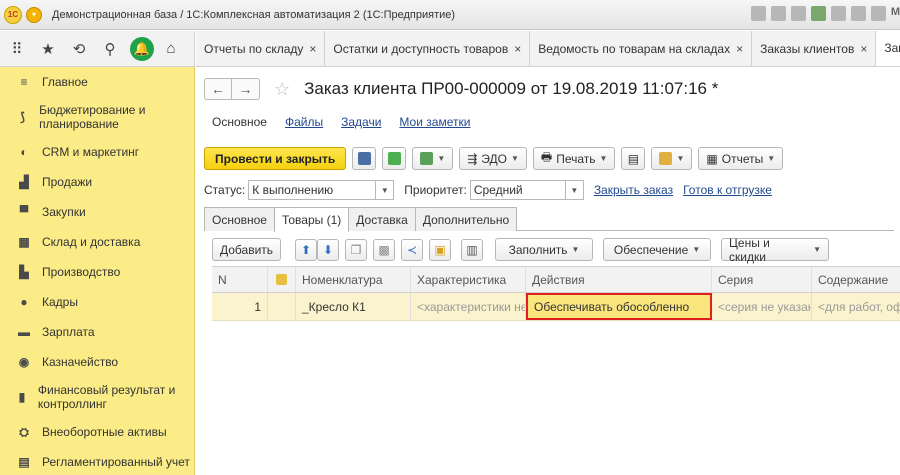 Image resolution: width=900 pixels, height=475 pixels. What do you see at coordinates (239, 122) in the screenshot?
I see `section-main: Основное` at bounding box center [239, 122].